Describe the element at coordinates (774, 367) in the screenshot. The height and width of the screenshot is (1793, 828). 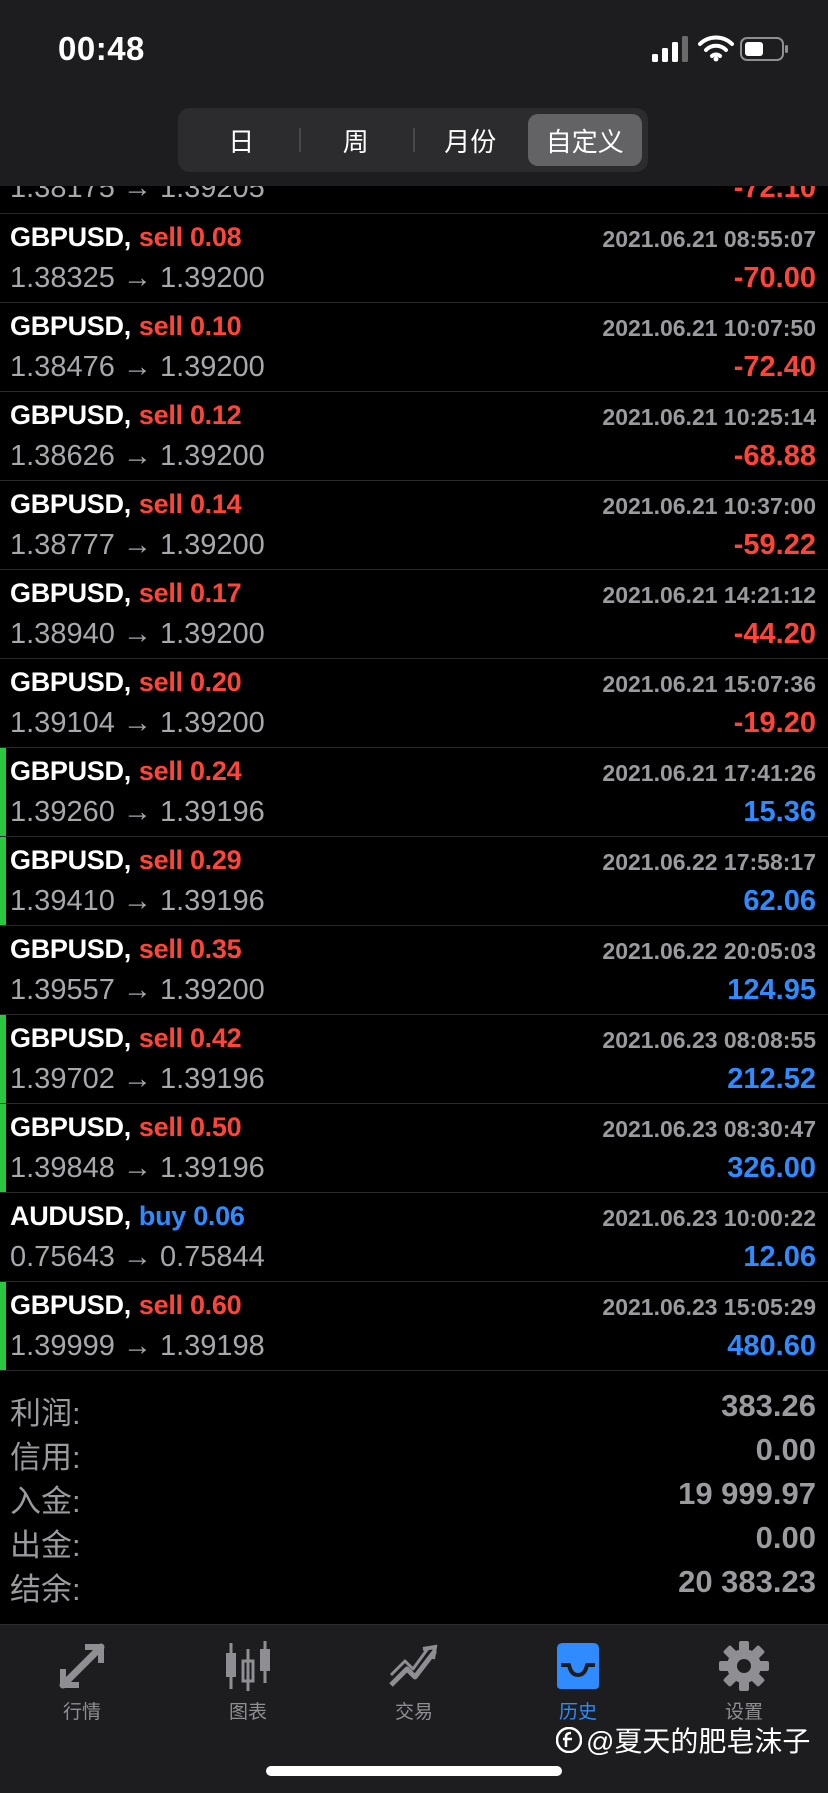
I see `deal-profit: -72.40` at that location.